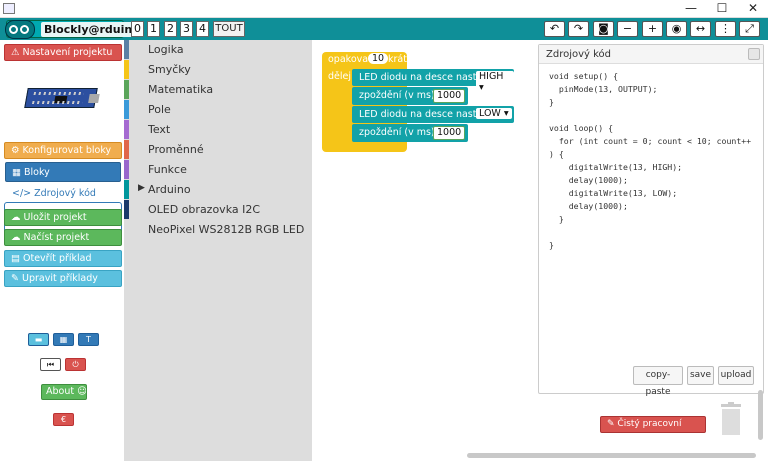  Describe the element at coordinates (627, 29) in the screenshot. I see `zoom-out-icon: −` at that location.